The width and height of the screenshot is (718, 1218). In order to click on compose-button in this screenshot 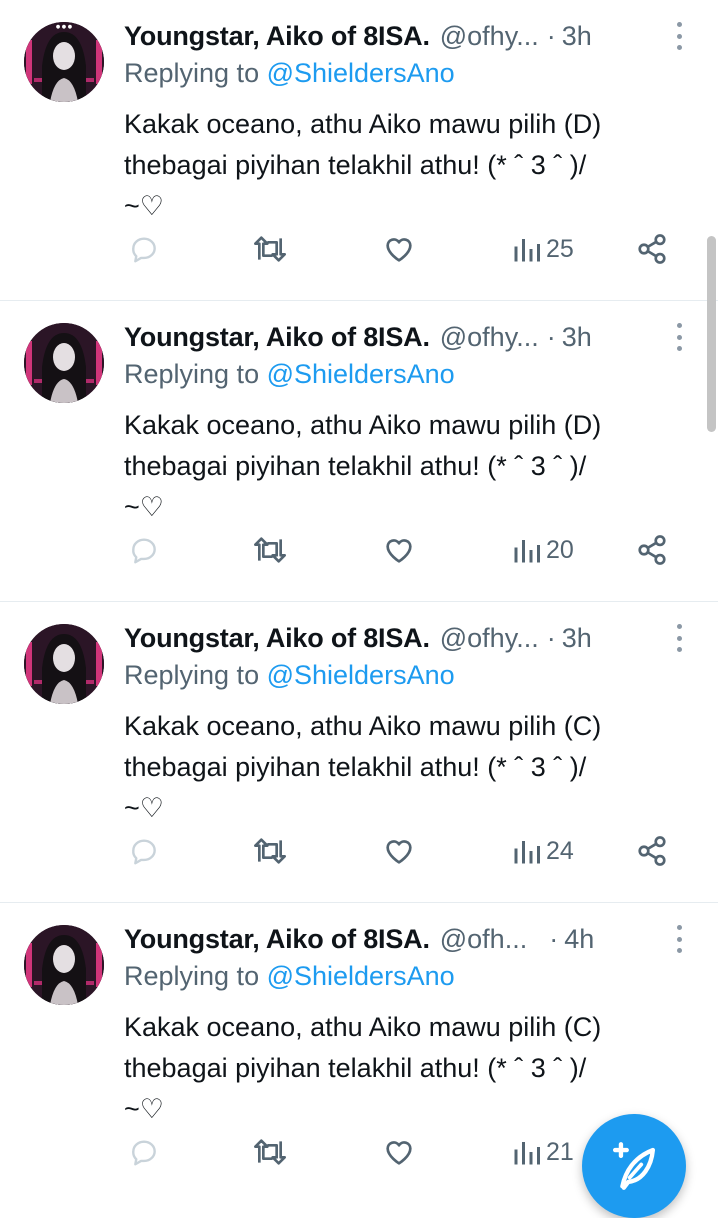, I will do `click(634, 1166)`.